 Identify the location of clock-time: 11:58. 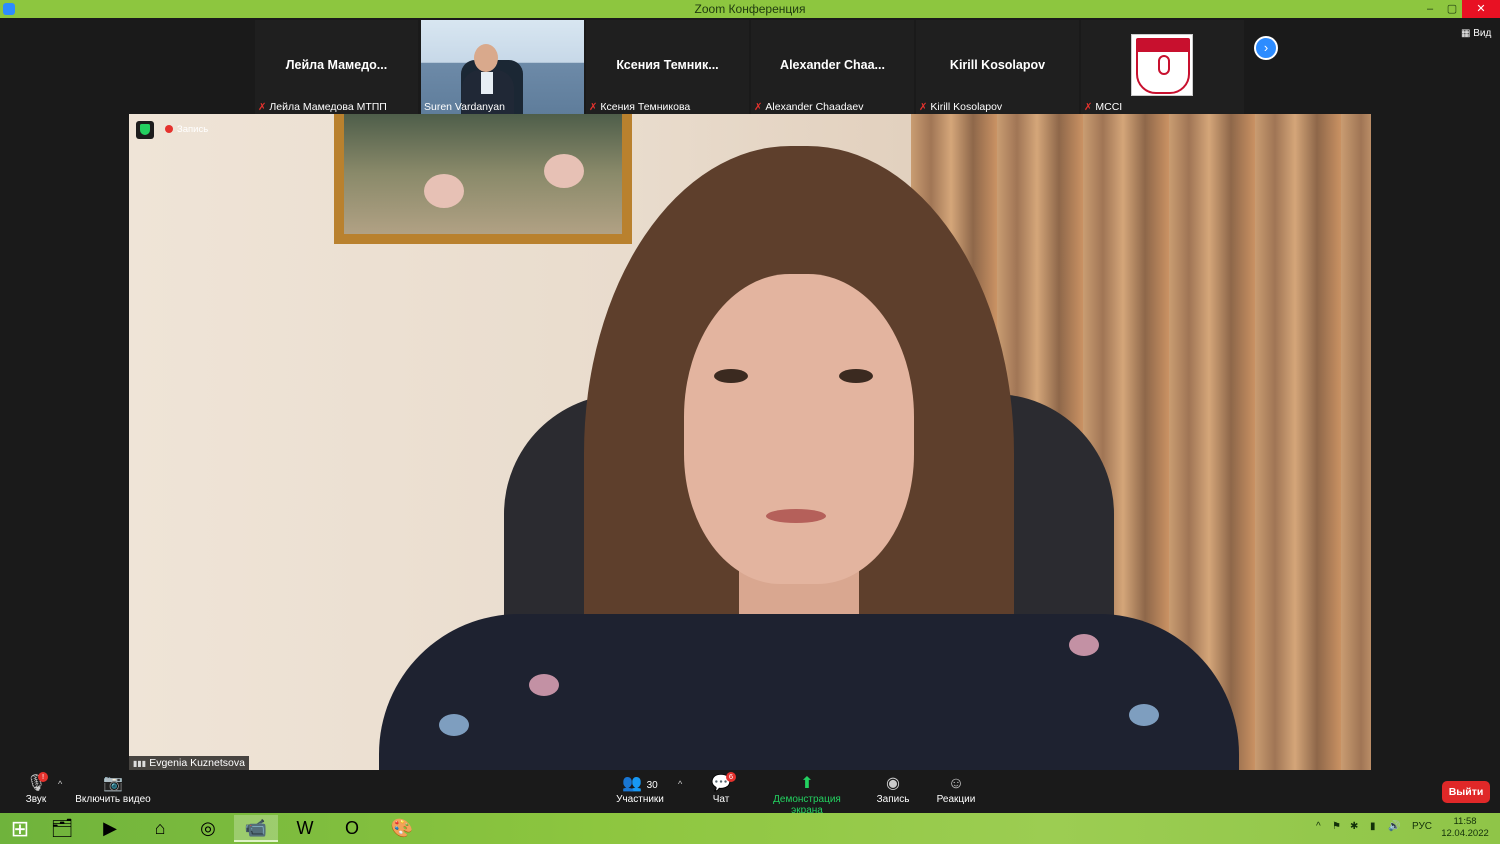
(1465, 821).